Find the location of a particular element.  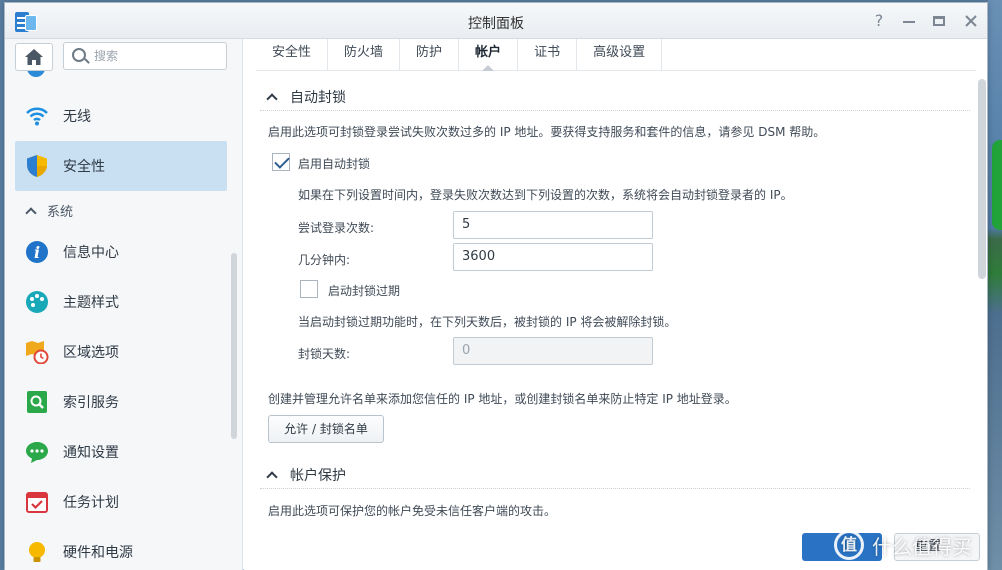

sidebar-item-label: 主题样式 is located at coordinates (91, 303).